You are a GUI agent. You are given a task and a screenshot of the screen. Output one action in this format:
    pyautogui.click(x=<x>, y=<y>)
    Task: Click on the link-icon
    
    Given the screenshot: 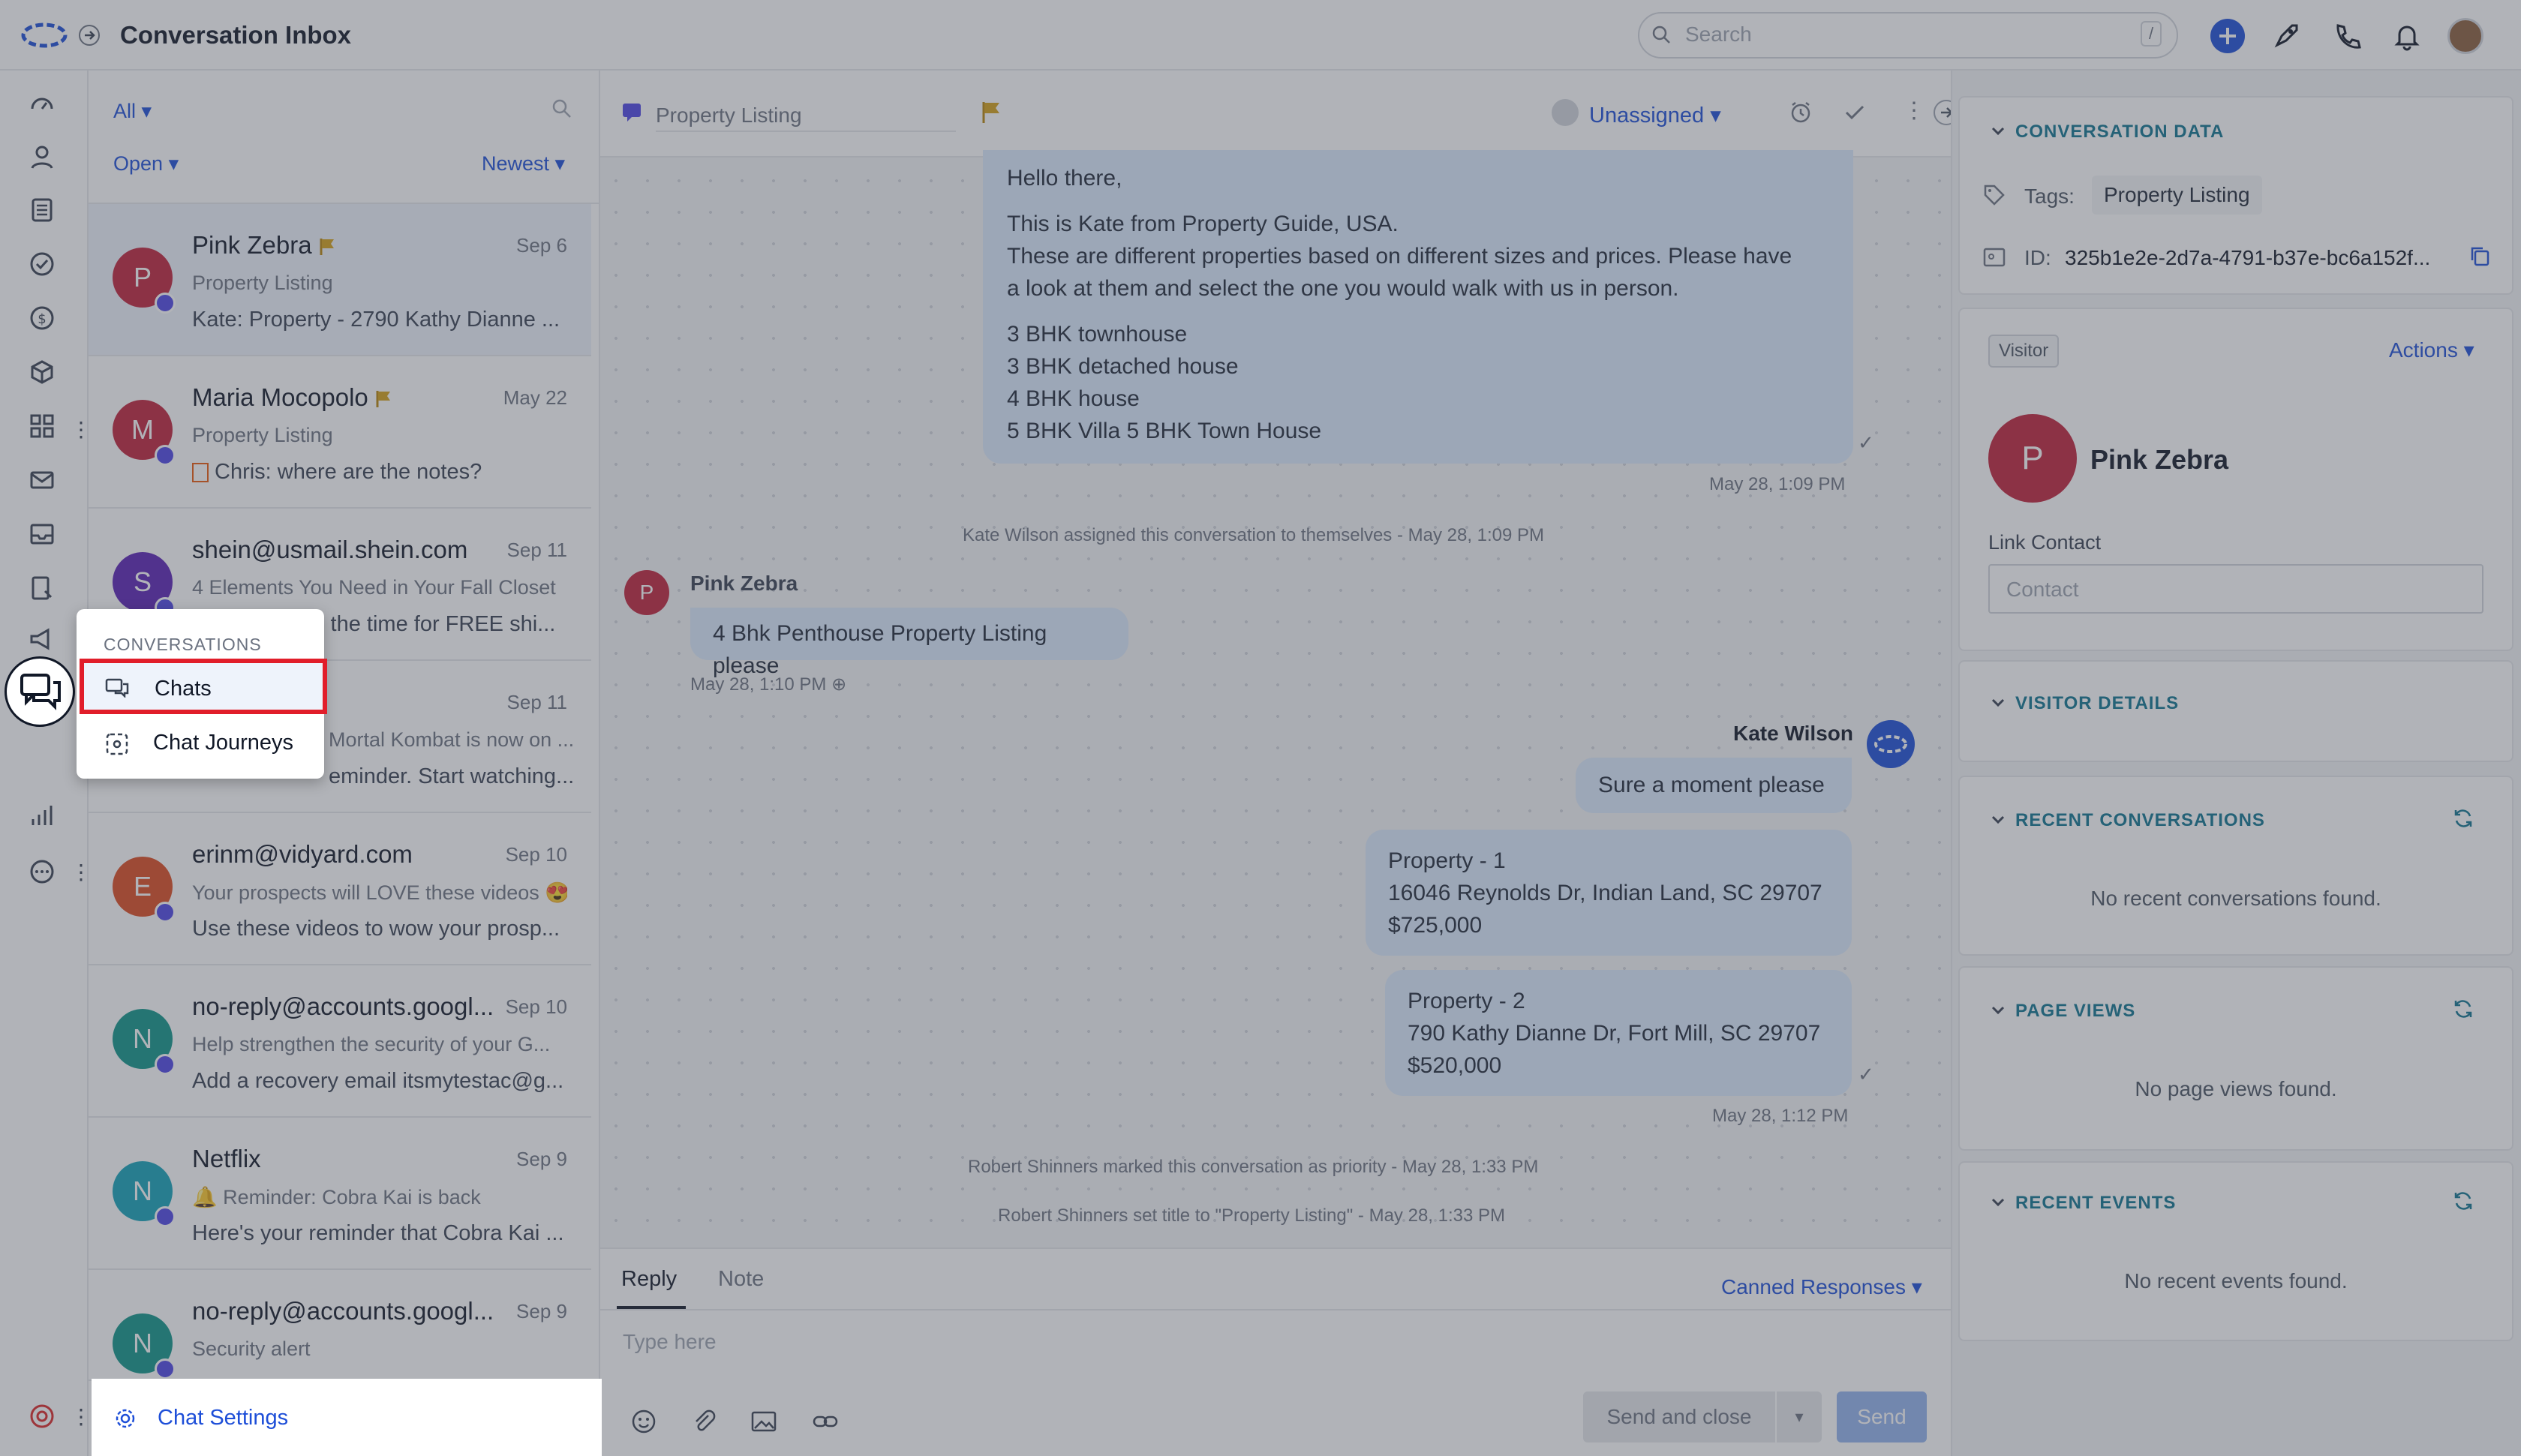 What is the action you would take?
    pyautogui.click(x=825, y=1421)
    